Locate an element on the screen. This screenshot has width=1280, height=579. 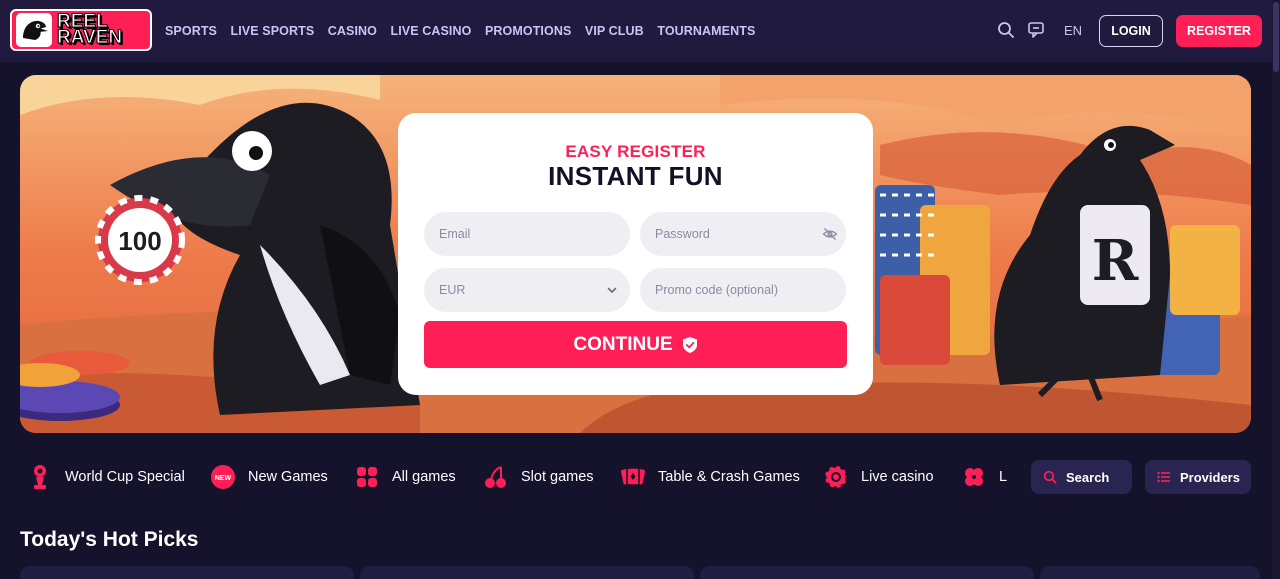
nav-promotions: PROMOTIONS is located at coordinates (528, 31).